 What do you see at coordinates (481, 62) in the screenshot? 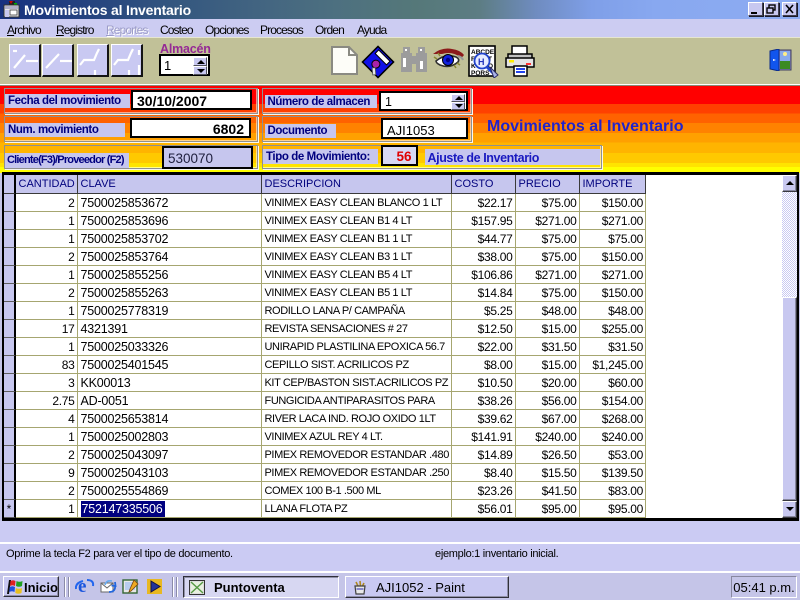
I see `svg-text: H` at bounding box center [481, 62].